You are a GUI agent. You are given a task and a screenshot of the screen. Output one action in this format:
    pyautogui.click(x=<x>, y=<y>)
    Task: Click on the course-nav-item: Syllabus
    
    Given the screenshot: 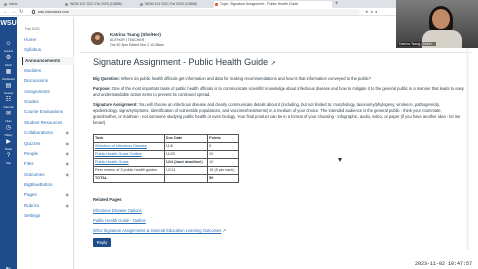 What is the action you would take?
    pyautogui.click(x=48, y=50)
    